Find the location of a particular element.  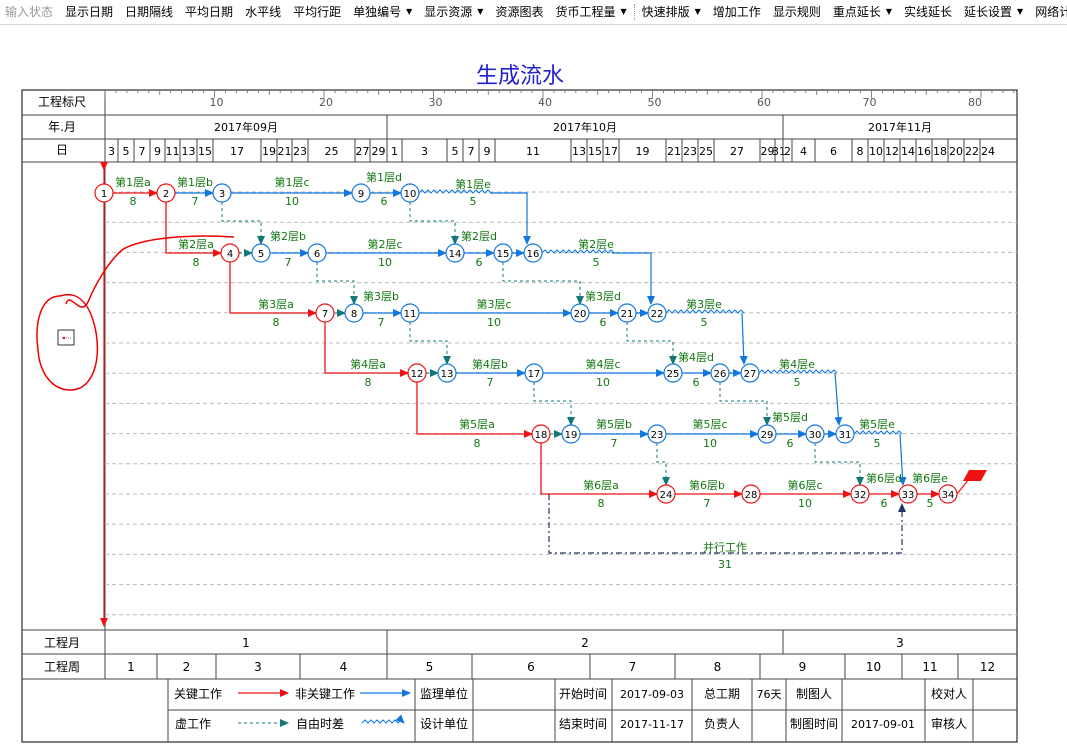

day-label: 16 is located at coordinates (924, 151).